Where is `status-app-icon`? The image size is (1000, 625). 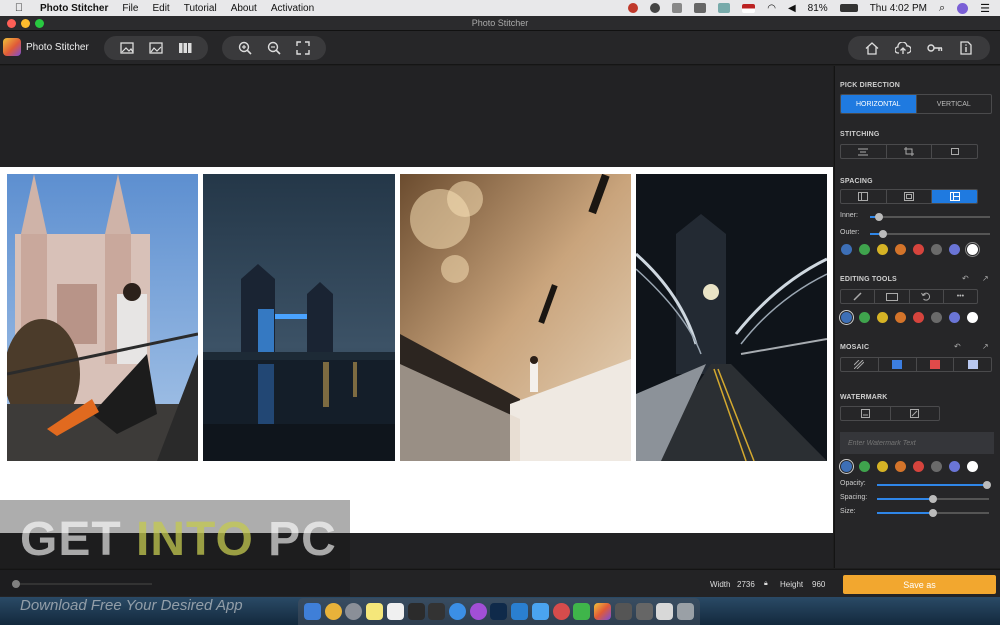 status-app-icon is located at coordinates (633, 8).